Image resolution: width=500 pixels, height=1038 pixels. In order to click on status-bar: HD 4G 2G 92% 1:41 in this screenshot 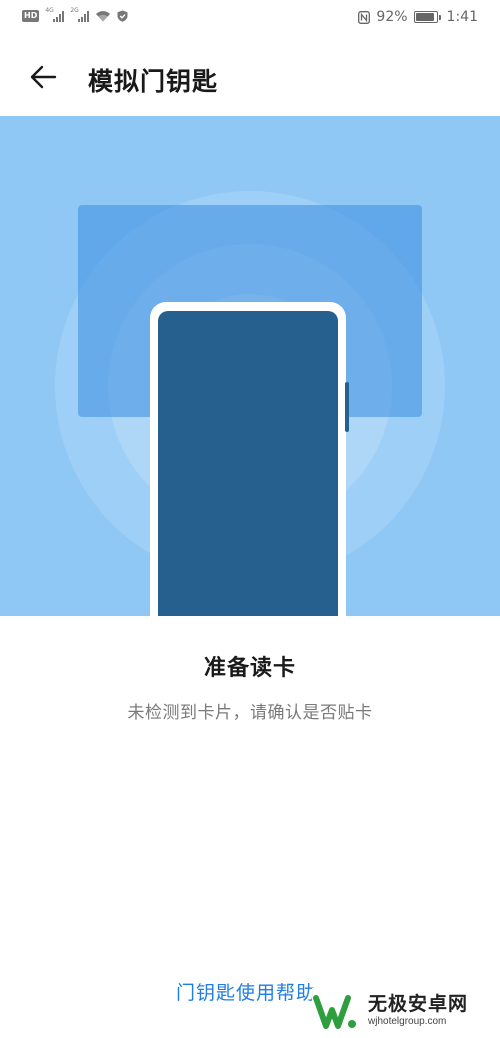, I will do `click(250, 19)`.